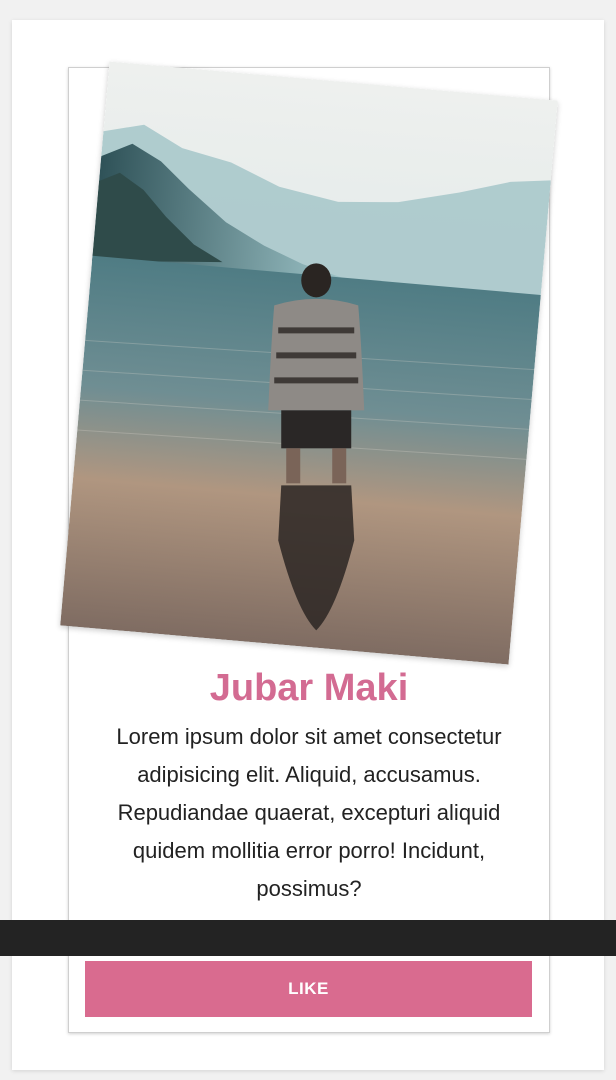 The height and width of the screenshot is (1080, 616). Describe the element at coordinates (308, 989) in the screenshot. I see `like-button: LIKE` at that location.